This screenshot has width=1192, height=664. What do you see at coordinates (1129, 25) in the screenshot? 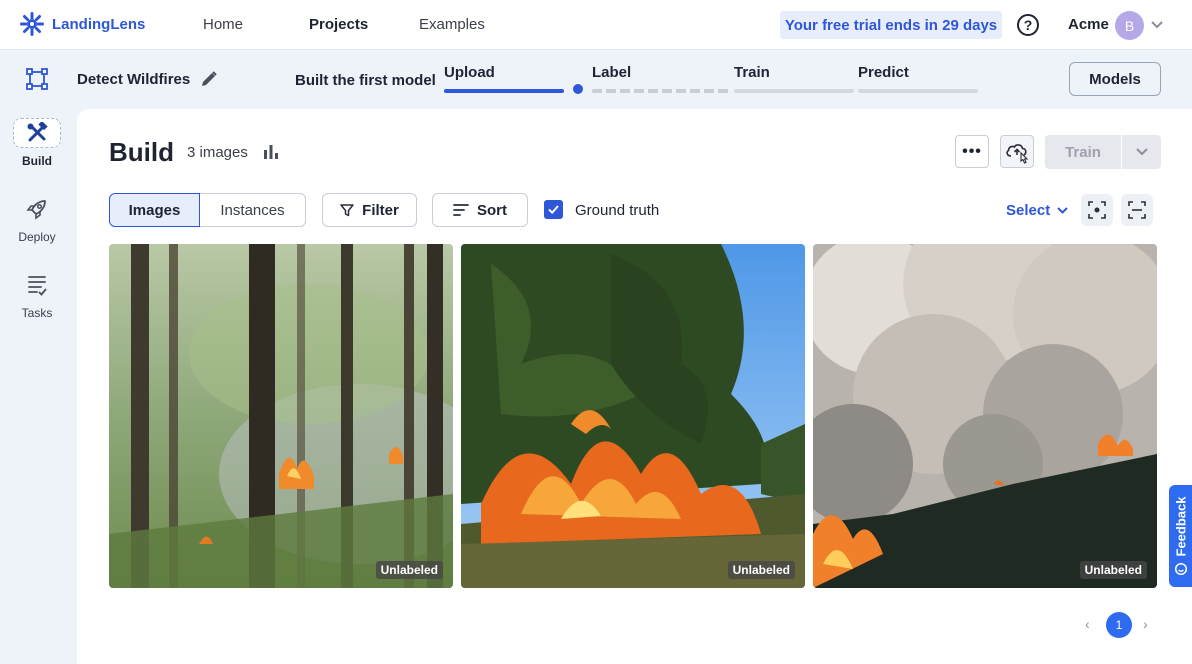
I see `avatar: B` at bounding box center [1129, 25].